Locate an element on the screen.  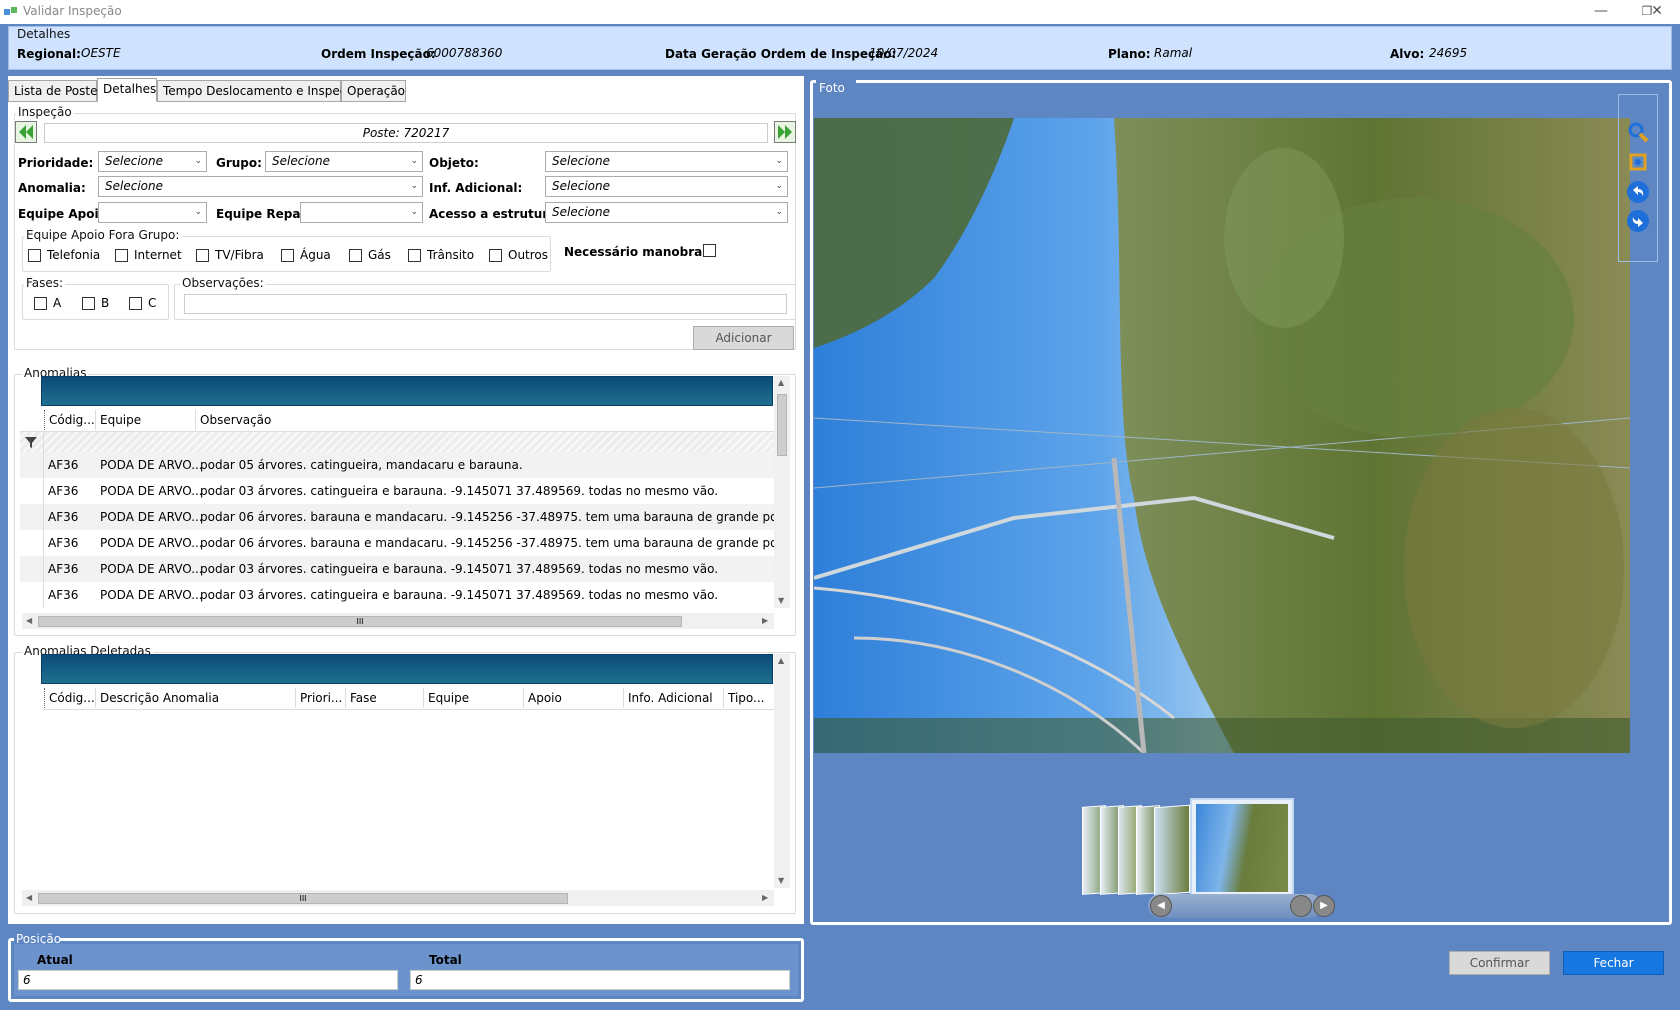
grupo-select: Selecione ⌄ is located at coordinates (344, 161).